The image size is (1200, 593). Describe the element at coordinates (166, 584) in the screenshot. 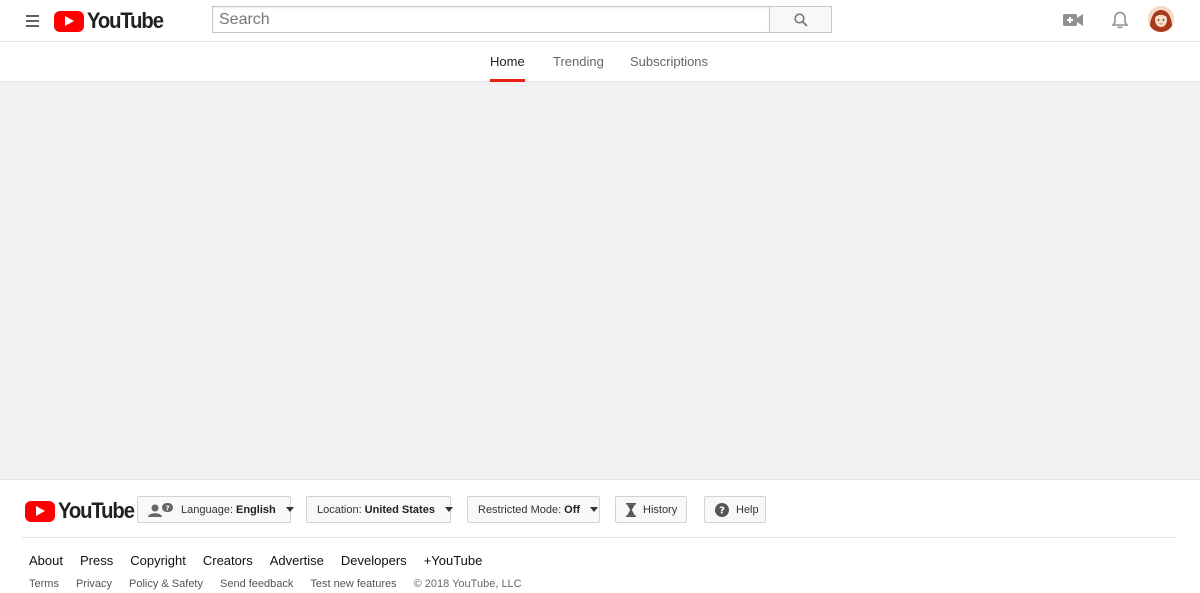

I see `footer-link-policy-safety: Policy & Safety` at that location.